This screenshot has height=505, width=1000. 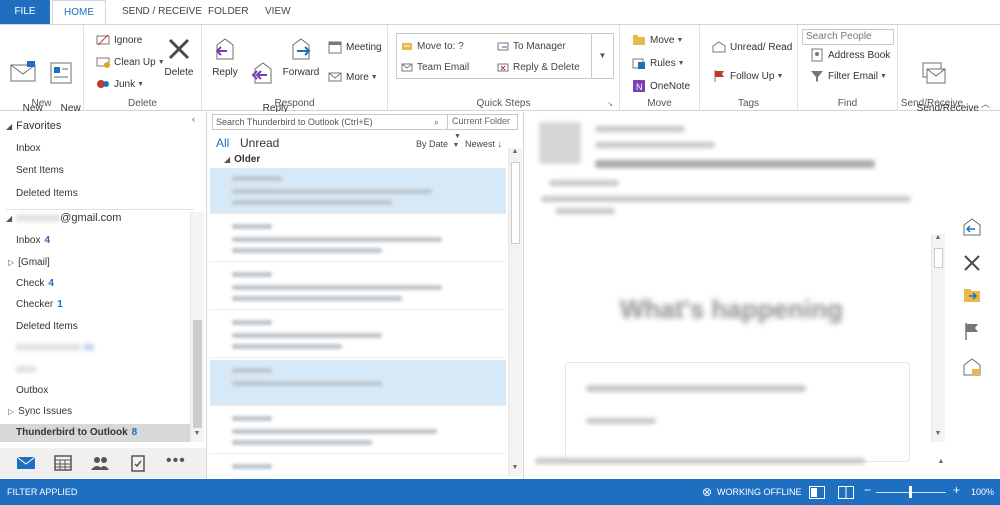 What do you see at coordinates (972, 367) in the screenshot?
I see `mark-read-icon` at bounding box center [972, 367].